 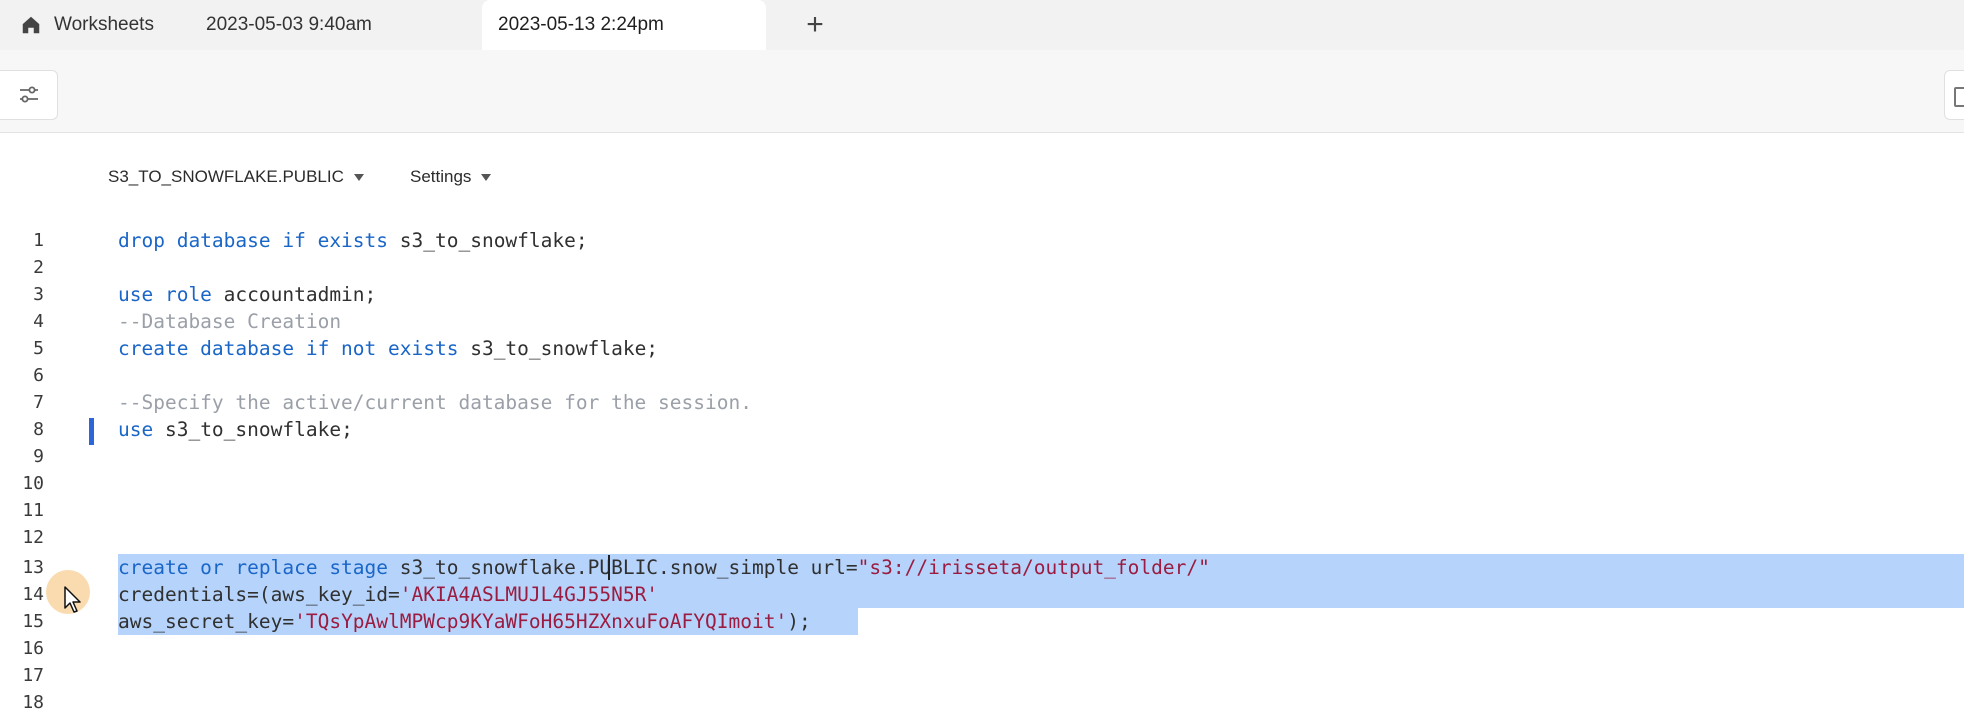 What do you see at coordinates (982, 267) in the screenshot?
I see `code-line: 2` at bounding box center [982, 267].